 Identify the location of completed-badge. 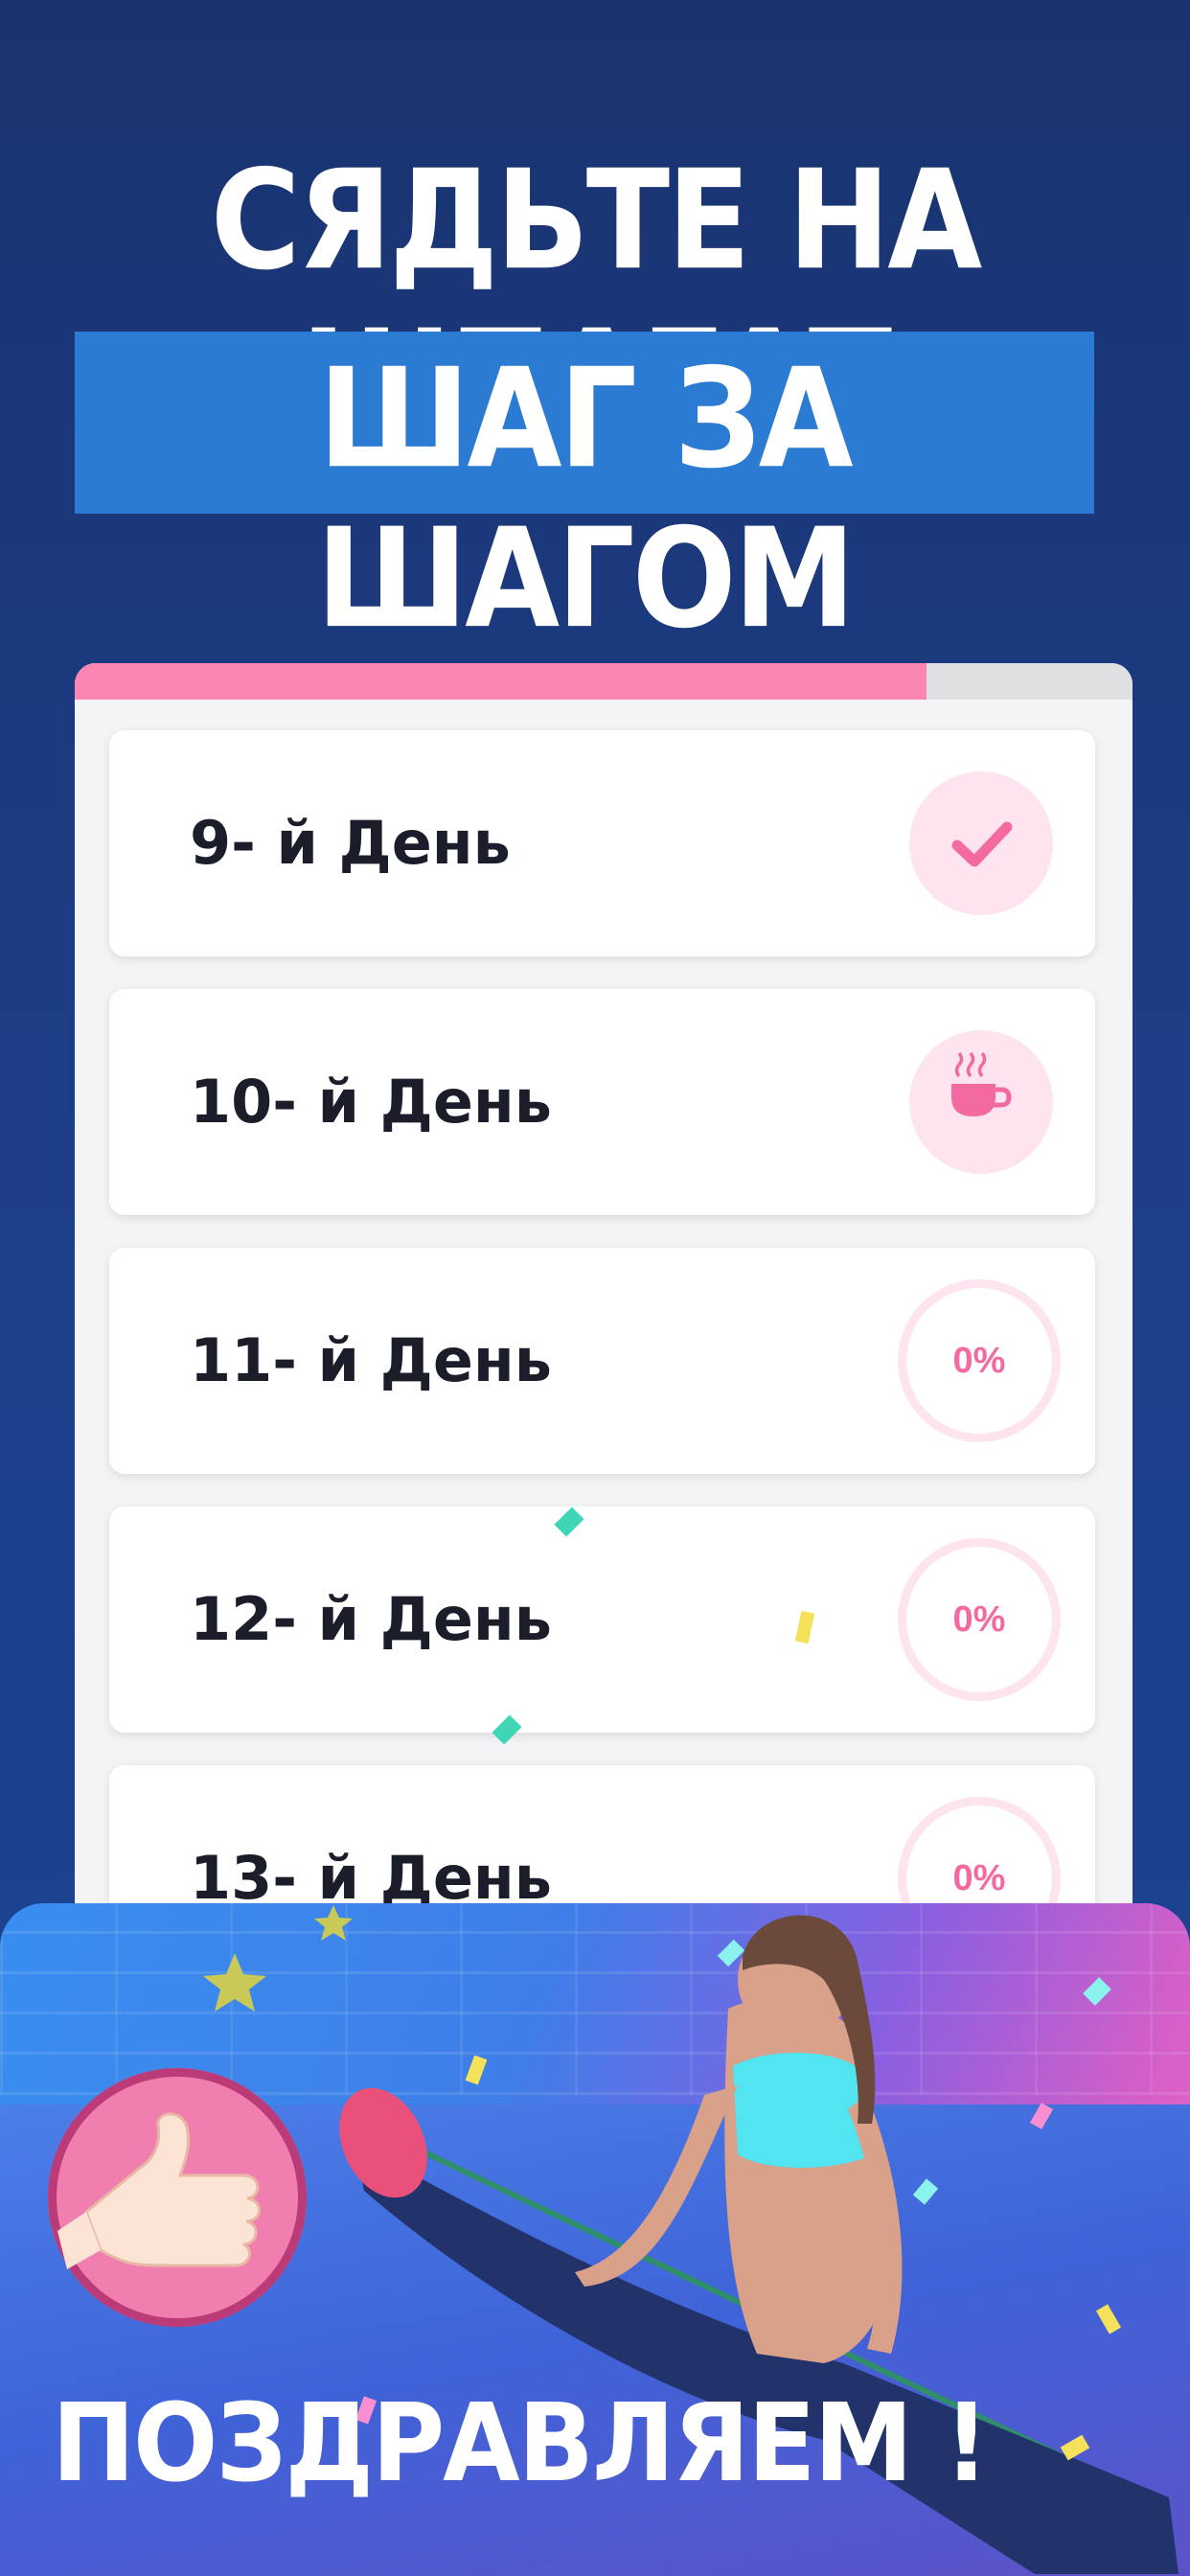
(981, 843).